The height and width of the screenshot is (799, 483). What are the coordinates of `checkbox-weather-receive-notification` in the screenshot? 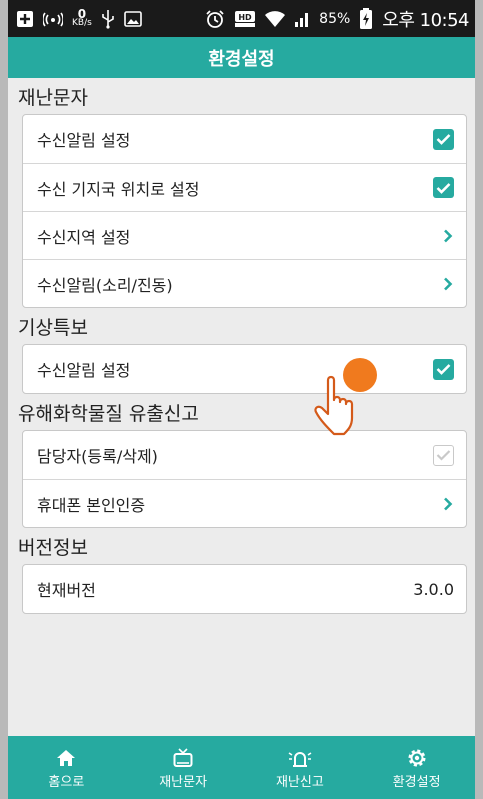 It's located at (443, 369).